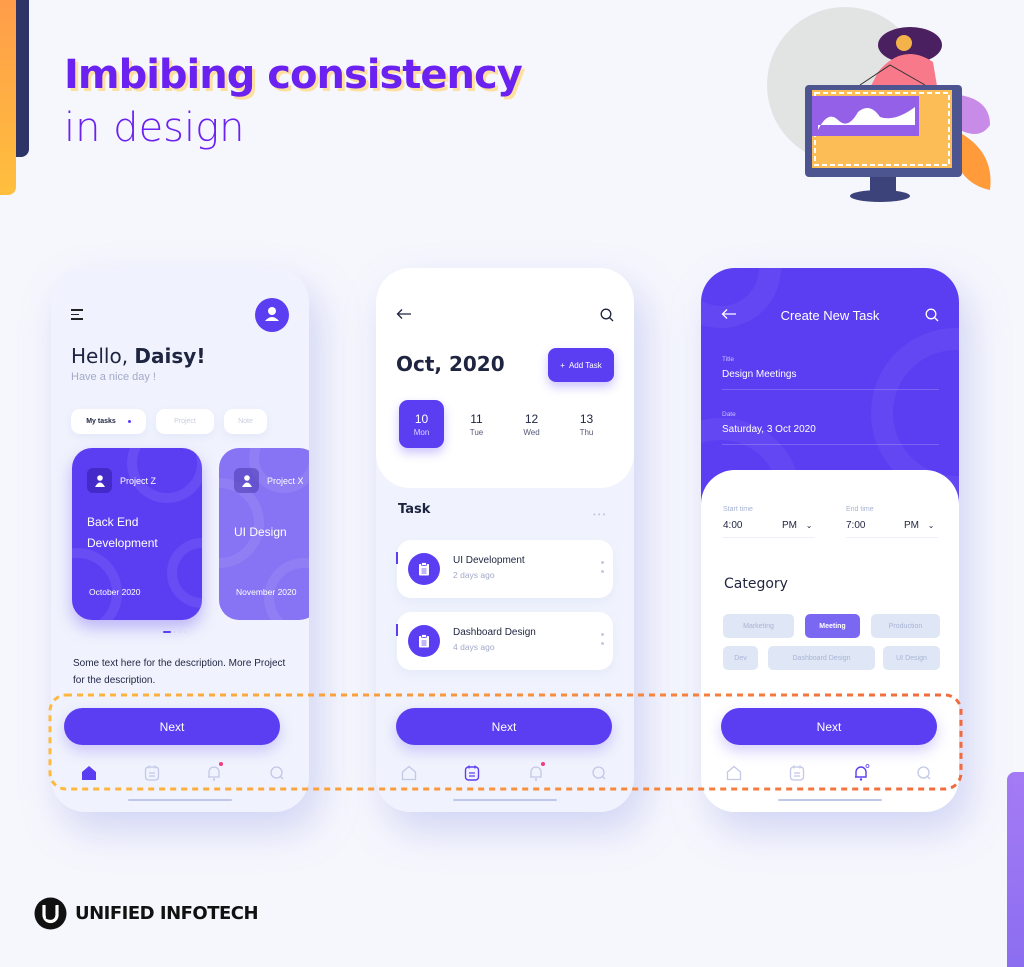 Image resolution: width=1024 pixels, height=967 pixels. I want to click on bottom-tab-bar, so click(183, 772).